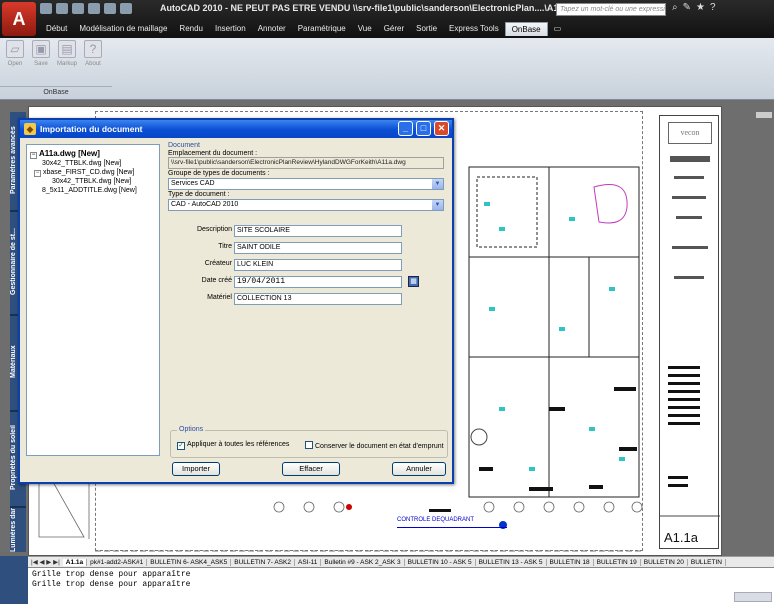  I want to click on layout-tab: BULLETIN, so click(707, 562).